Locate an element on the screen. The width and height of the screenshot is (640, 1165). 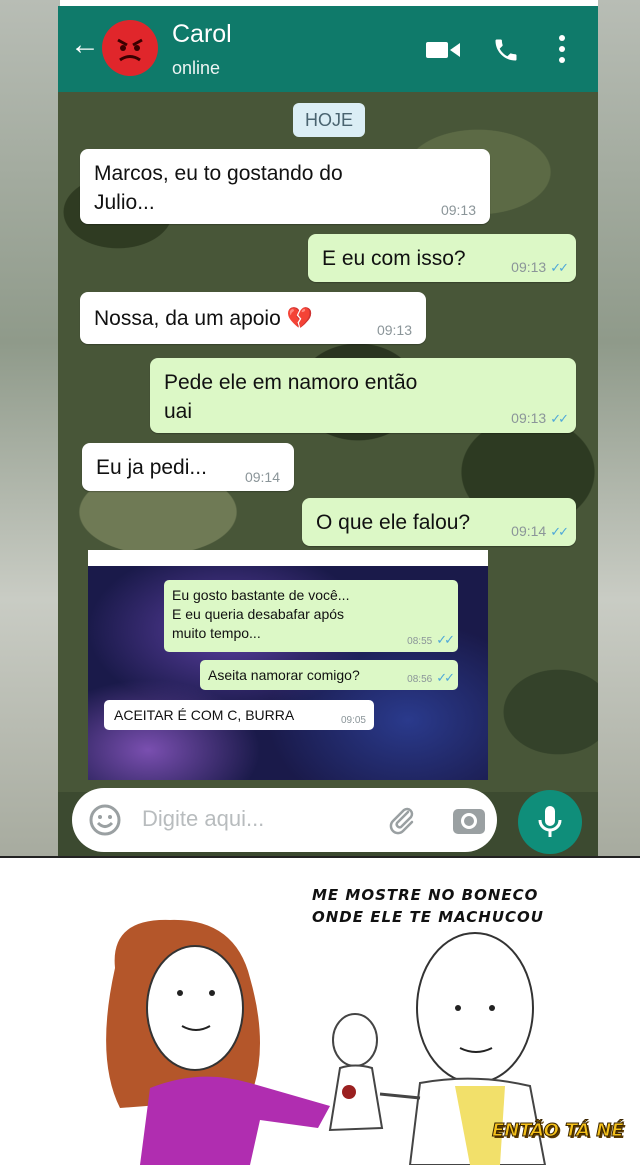
blurred-background-left is located at coordinates (30, 428).